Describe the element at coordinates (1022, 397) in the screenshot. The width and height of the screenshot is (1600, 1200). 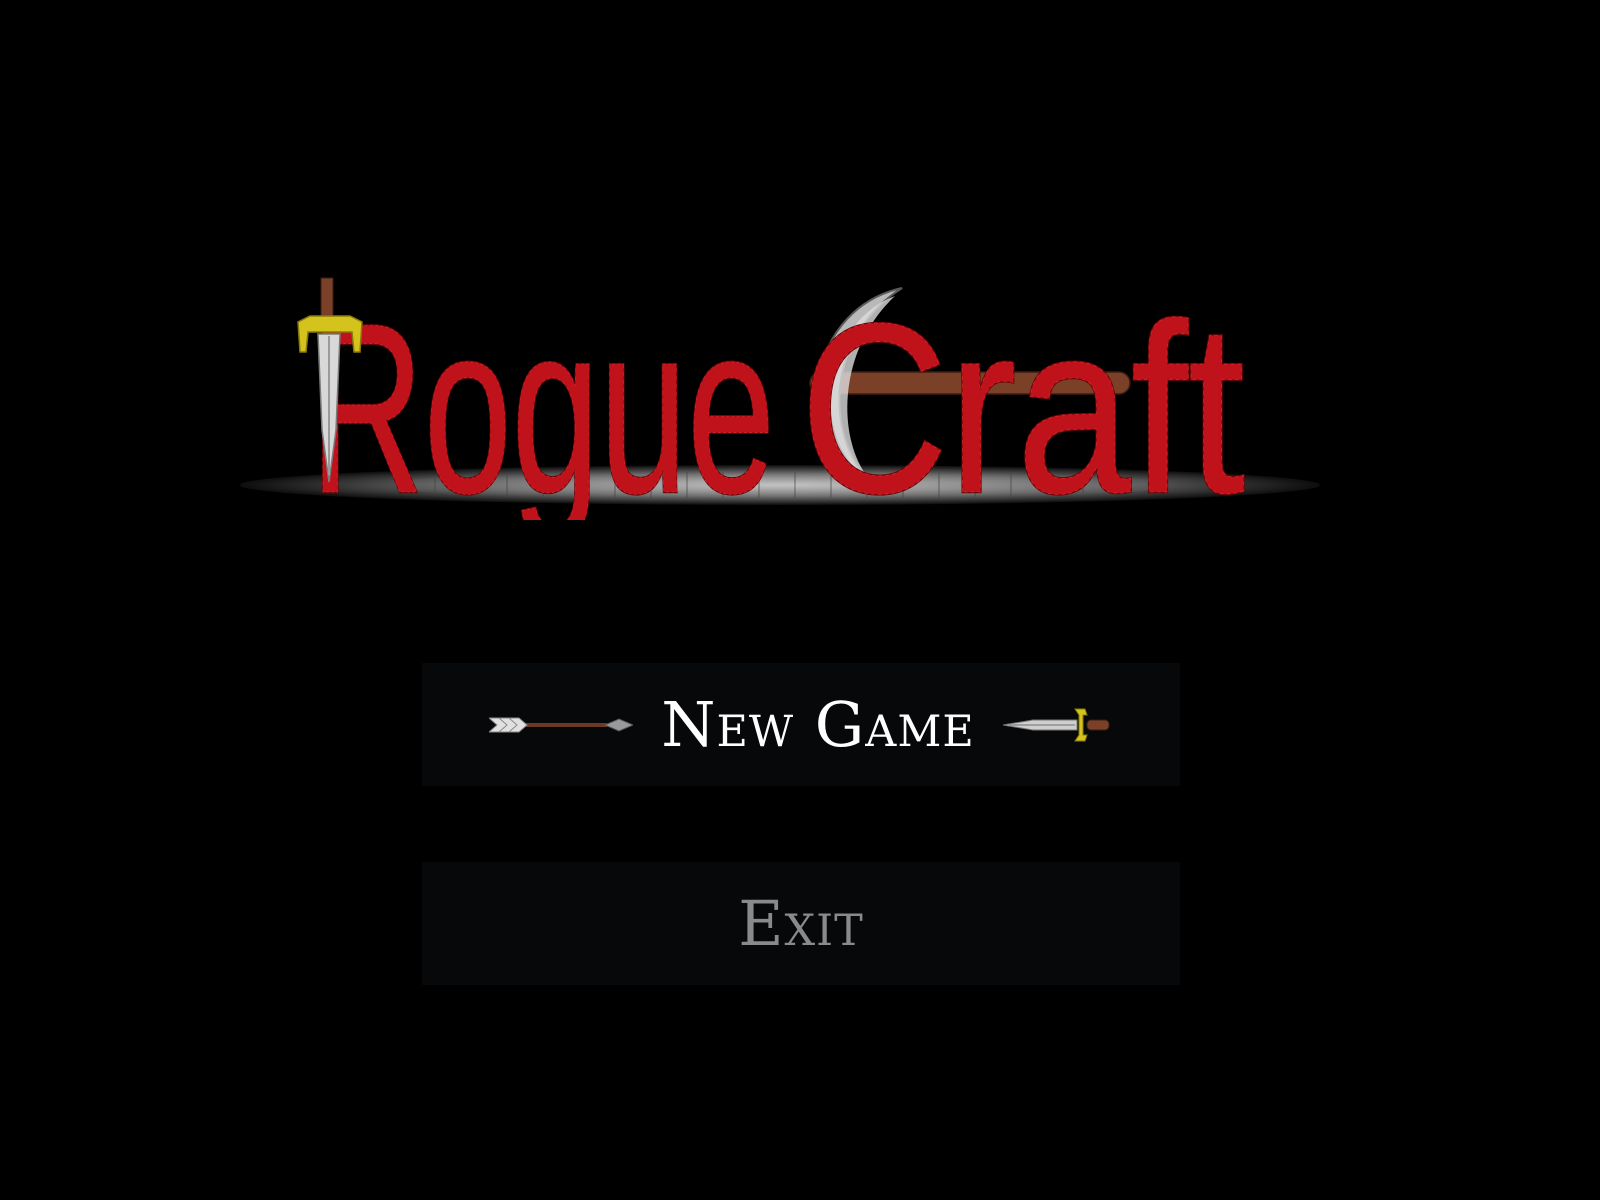
I see `title-craft-pattern: Craft` at that location.